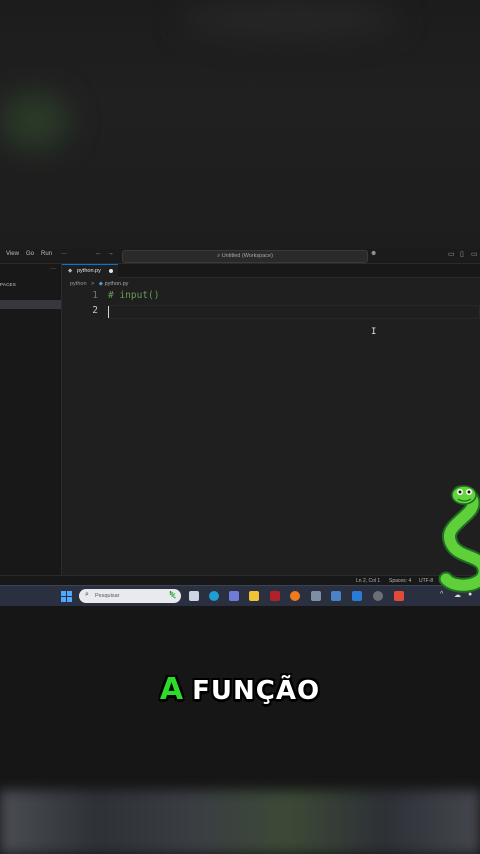 This screenshot has width=480, height=854. I want to click on obs-icon, so click(378, 596).